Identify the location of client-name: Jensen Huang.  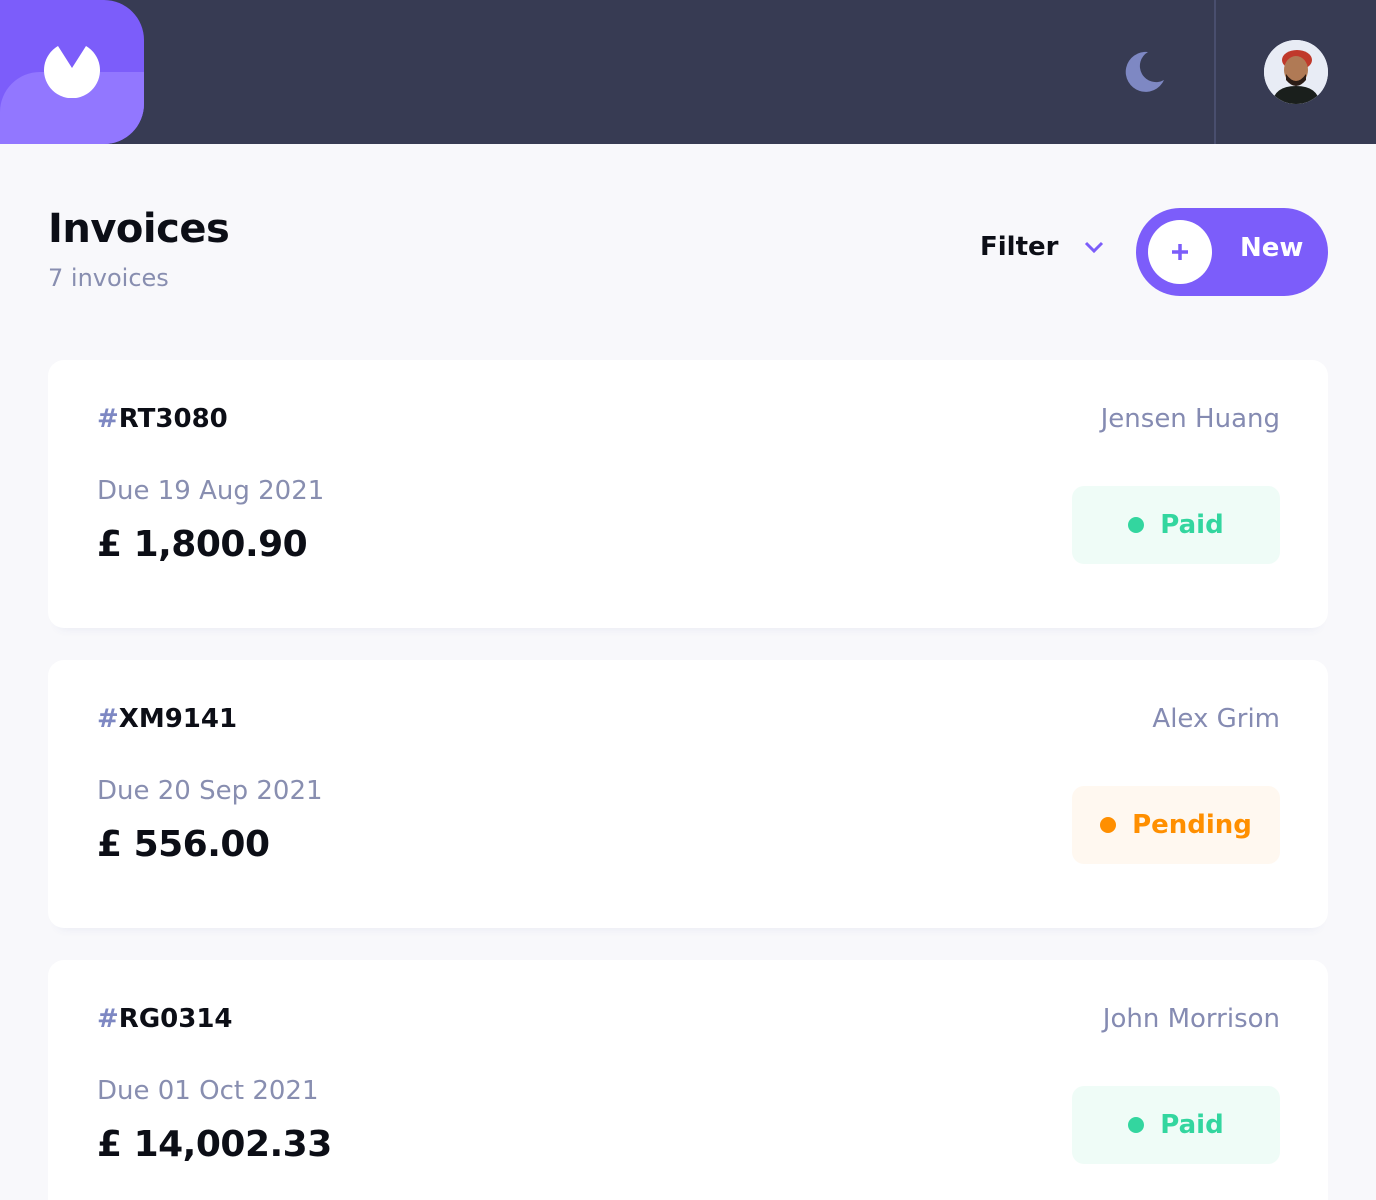
(1190, 419).